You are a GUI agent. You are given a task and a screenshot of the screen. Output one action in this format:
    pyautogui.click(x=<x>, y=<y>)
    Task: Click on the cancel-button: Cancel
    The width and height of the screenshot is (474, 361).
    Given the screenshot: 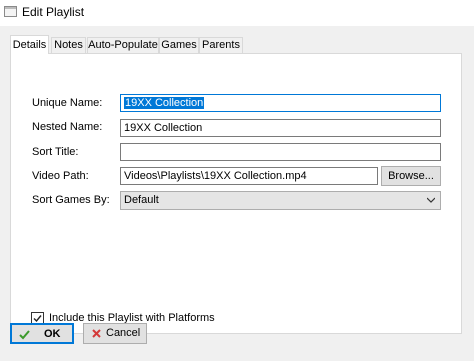 What is the action you would take?
    pyautogui.click(x=115, y=333)
    